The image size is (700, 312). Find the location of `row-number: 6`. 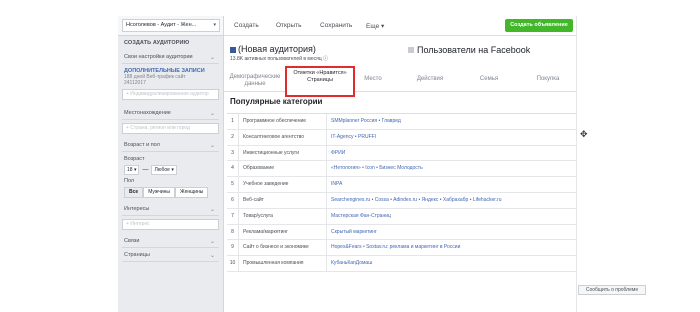

row-number: 6 is located at coordinates (233, 200).